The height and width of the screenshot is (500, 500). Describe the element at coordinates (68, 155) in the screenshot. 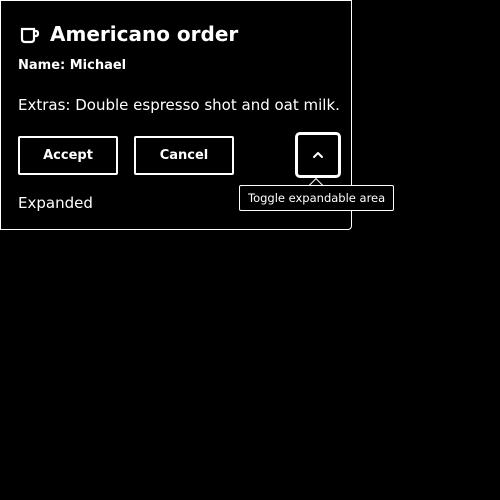

I see `accept-button: Accept` at that location.